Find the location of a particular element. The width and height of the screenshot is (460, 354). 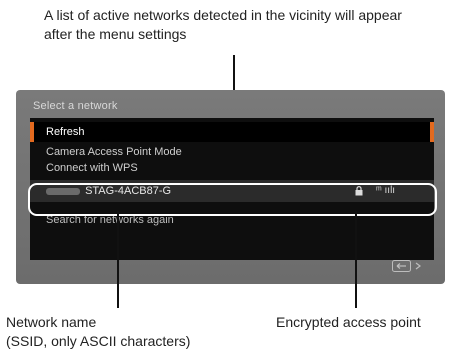

network-row-highlight is located at coordinates (232, 199).